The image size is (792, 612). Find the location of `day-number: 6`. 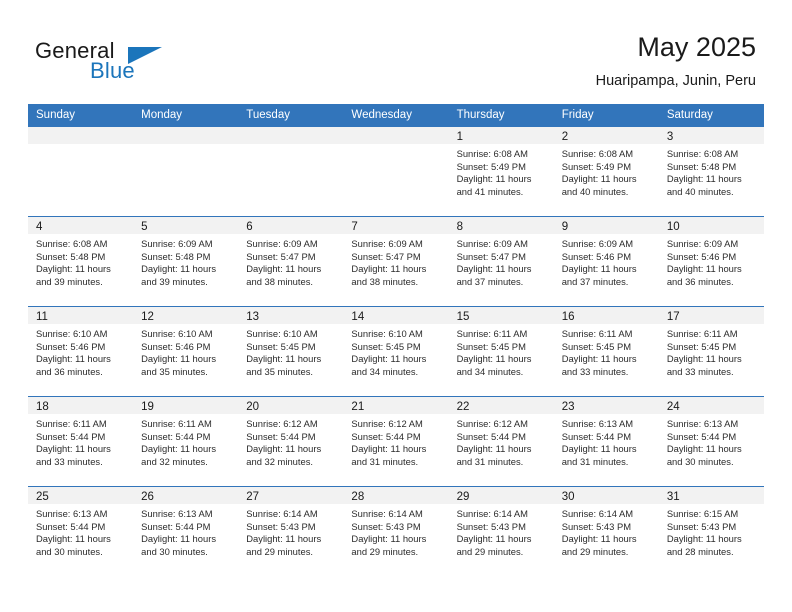

day-number: 6 is located at coordinates (249, 227).